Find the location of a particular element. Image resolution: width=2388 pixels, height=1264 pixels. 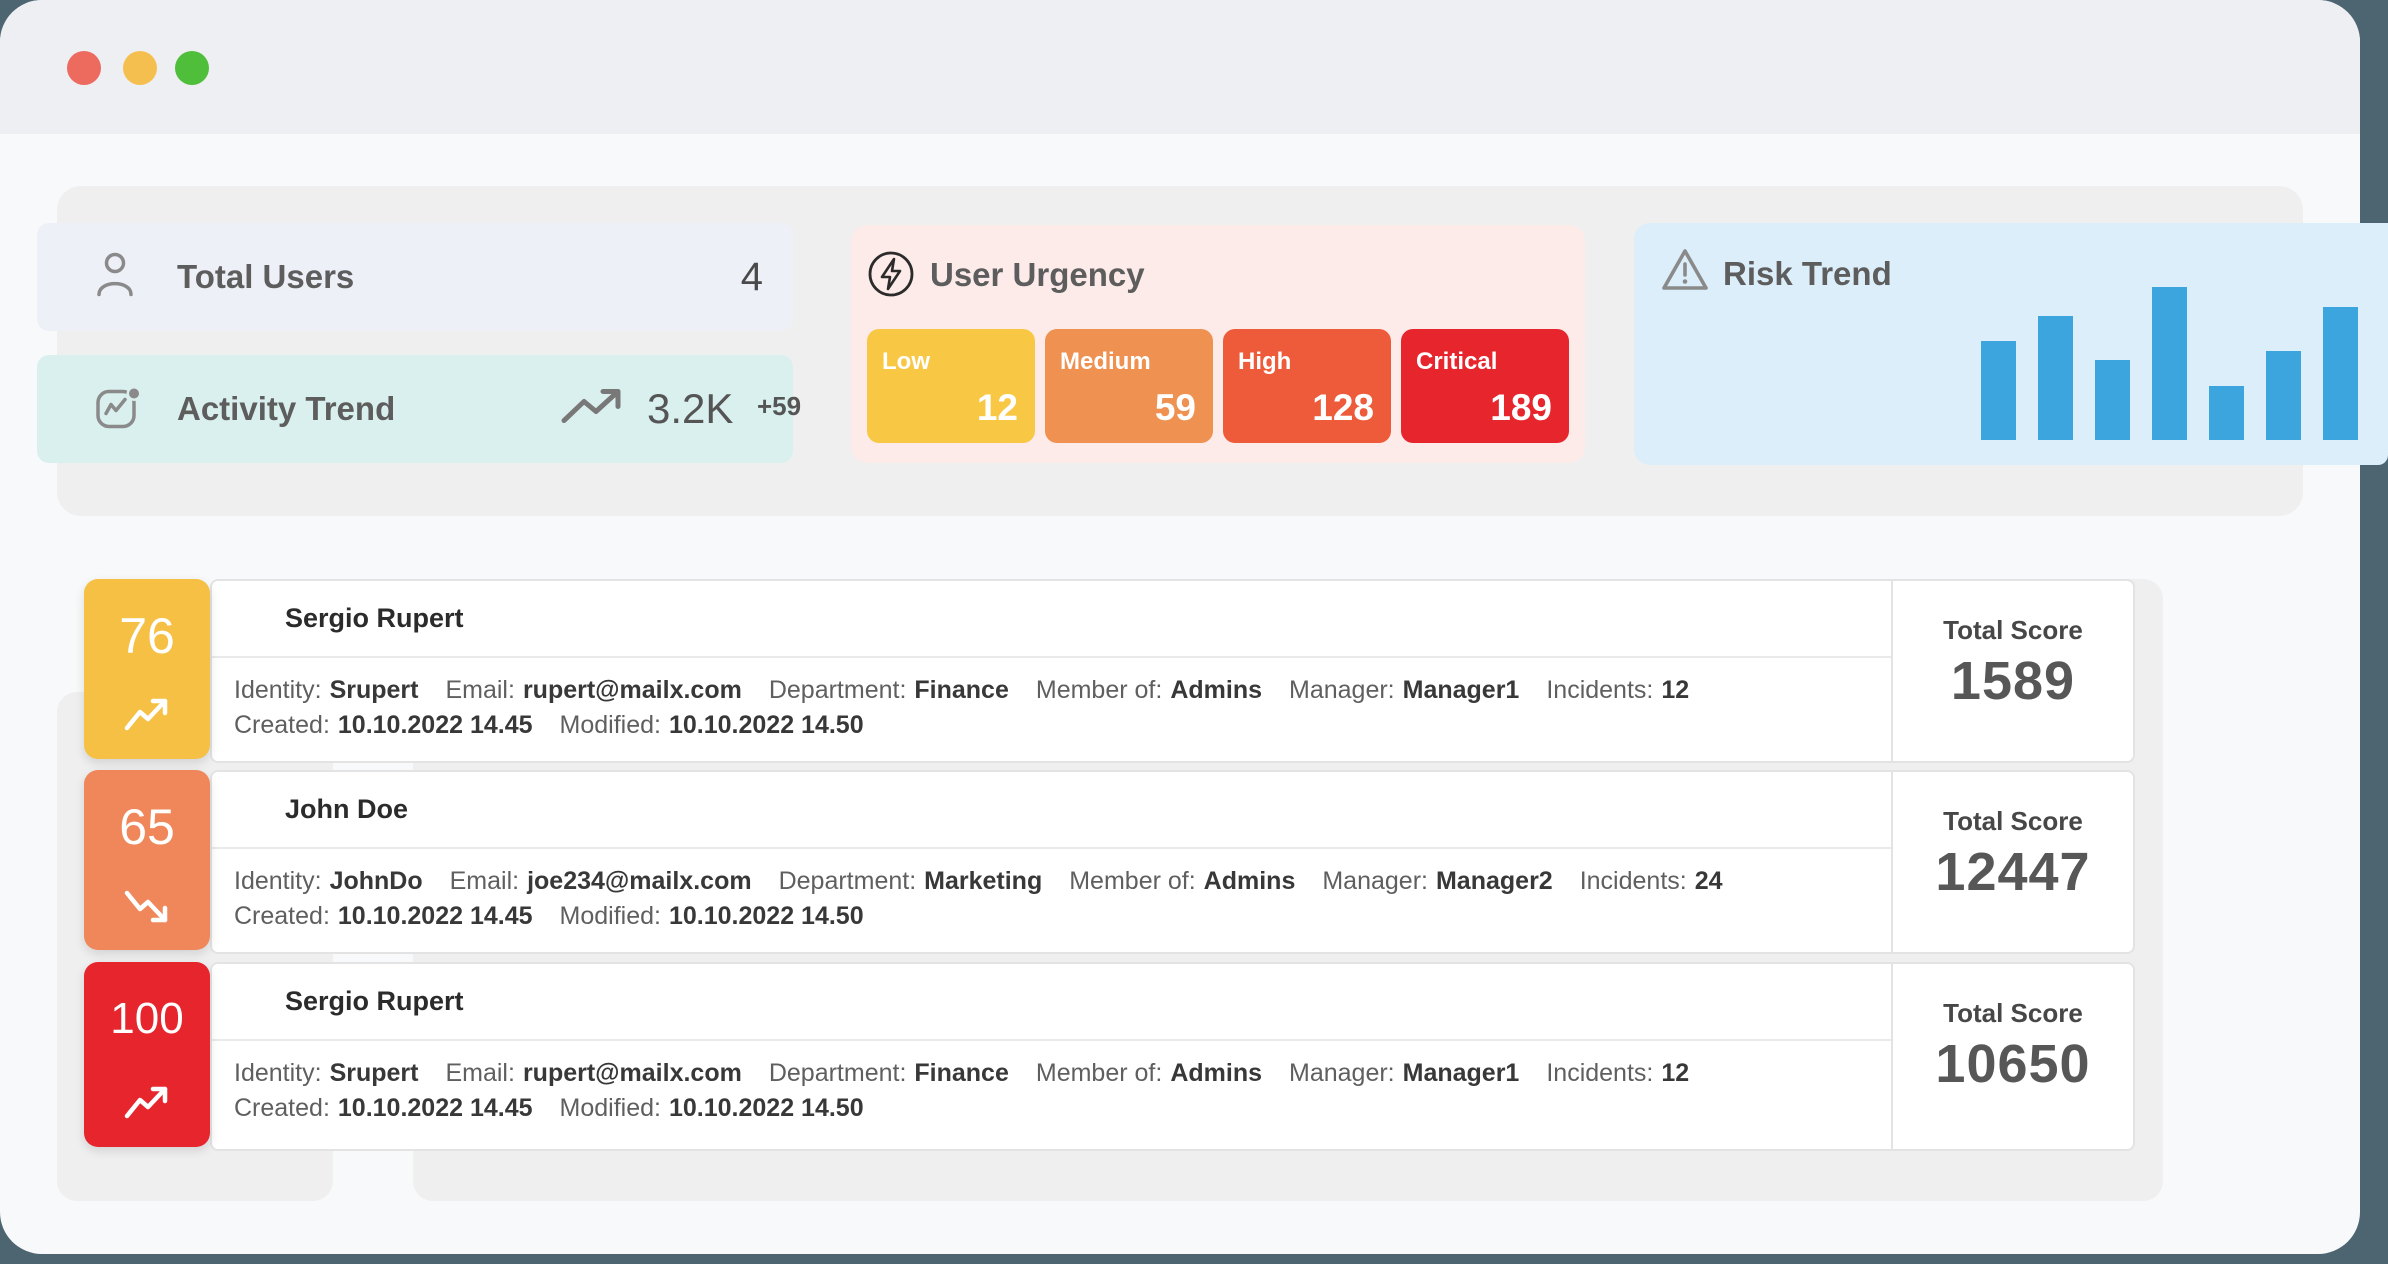

warning-triangle-icon is located at coordinates (1685, 272).